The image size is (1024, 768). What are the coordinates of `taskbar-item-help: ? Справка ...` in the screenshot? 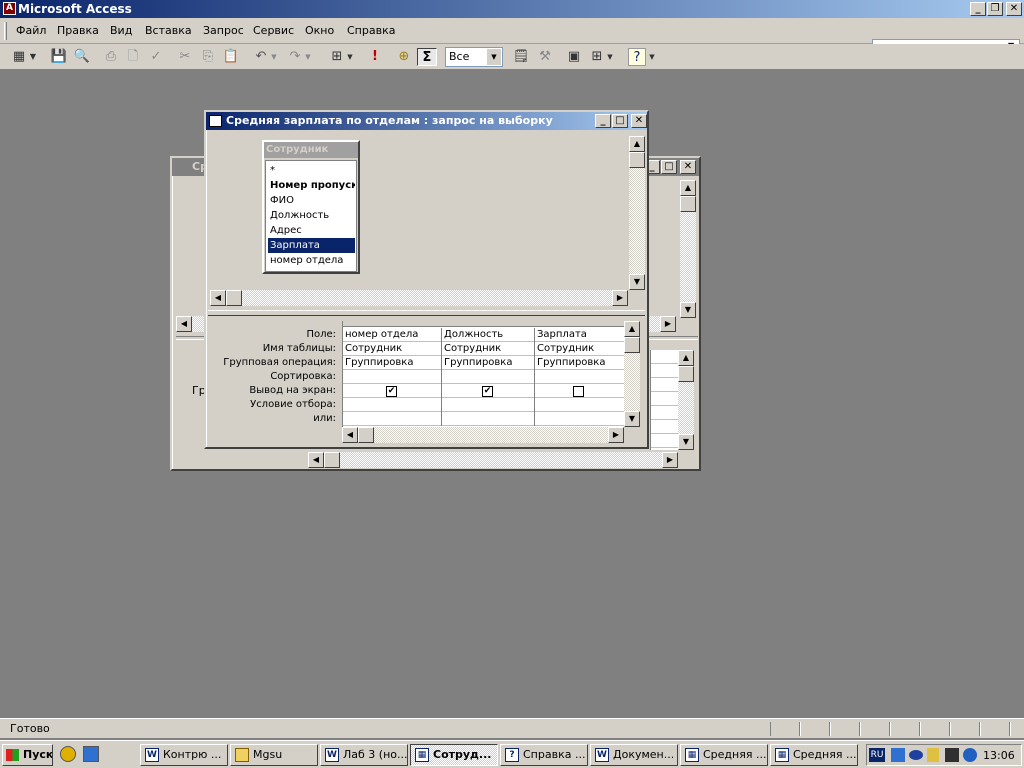 It's located at (544, 755).